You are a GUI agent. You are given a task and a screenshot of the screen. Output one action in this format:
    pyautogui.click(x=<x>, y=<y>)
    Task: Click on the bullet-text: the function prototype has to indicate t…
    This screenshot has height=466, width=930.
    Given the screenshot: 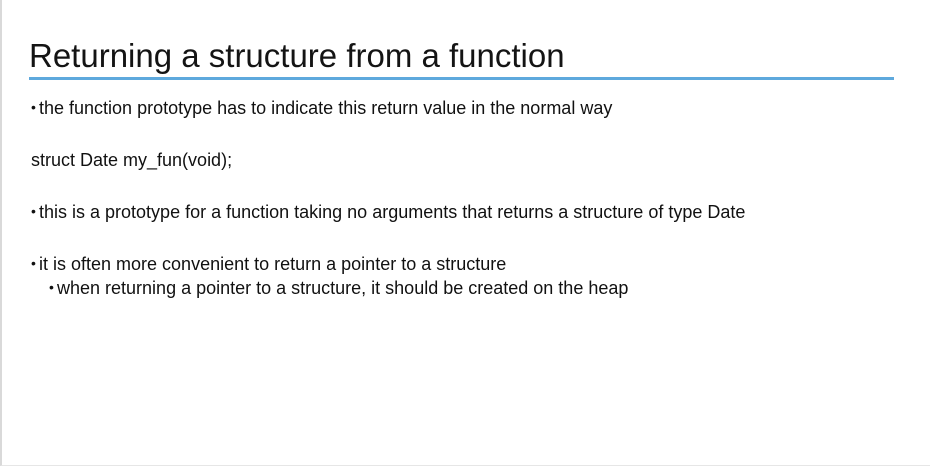 What is the action you would take?
    pyautogui.click(x=326, y=108)
    